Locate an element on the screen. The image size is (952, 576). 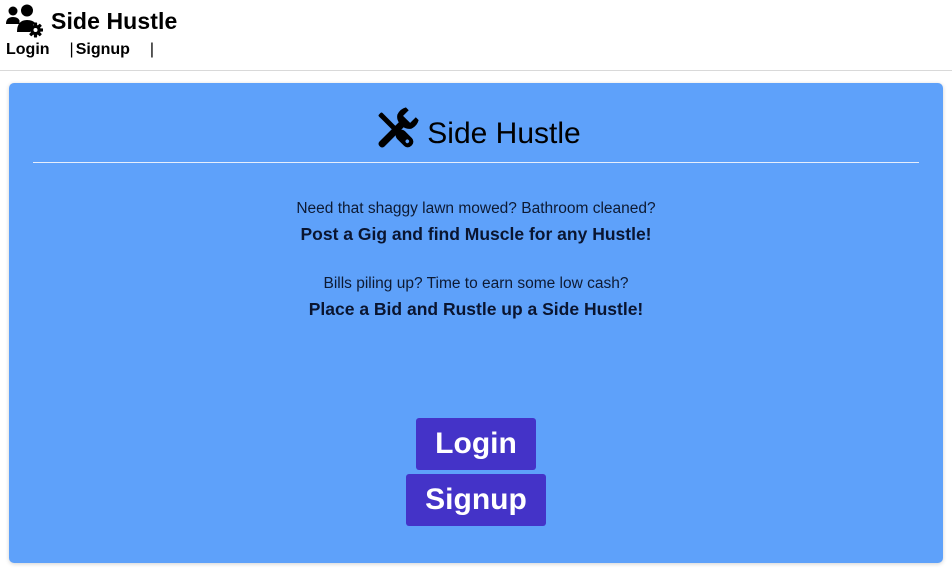
nav-links: Login | Signup | is located at coordinates (82, 50).